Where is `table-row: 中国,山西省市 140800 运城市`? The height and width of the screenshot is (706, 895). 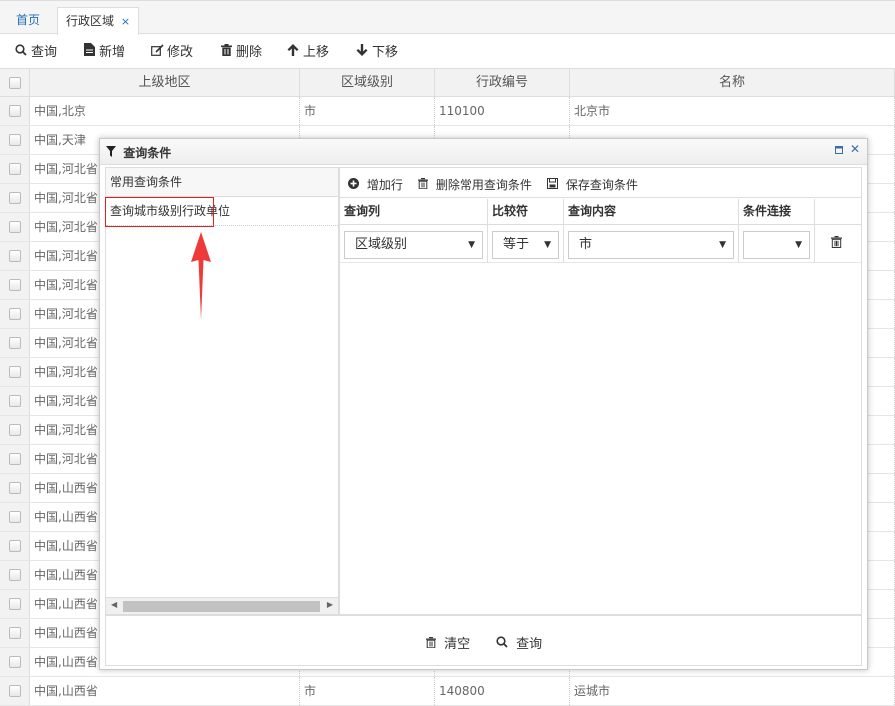 table-row: 中国,山西省市 140800 运城市 is located at coordinates (447, 691).